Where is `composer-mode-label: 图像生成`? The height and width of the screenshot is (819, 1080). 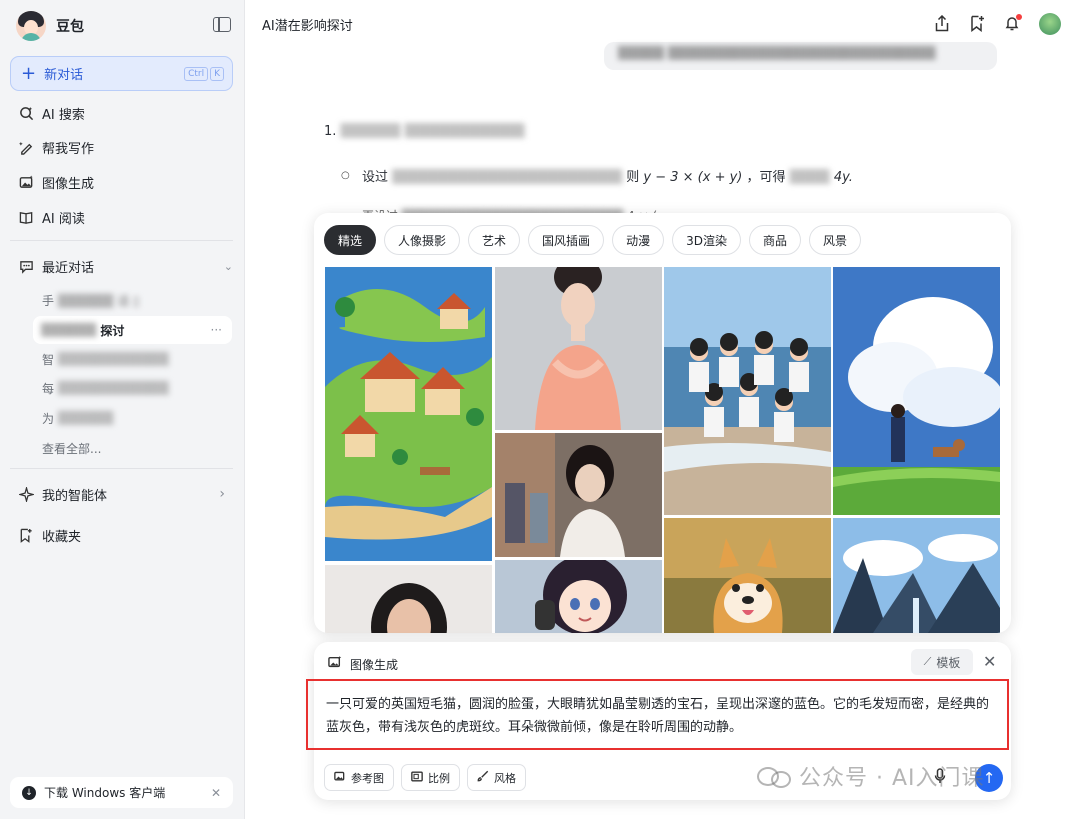 composer-mode-label: 图像生成 is located at coordinates (374, 664).